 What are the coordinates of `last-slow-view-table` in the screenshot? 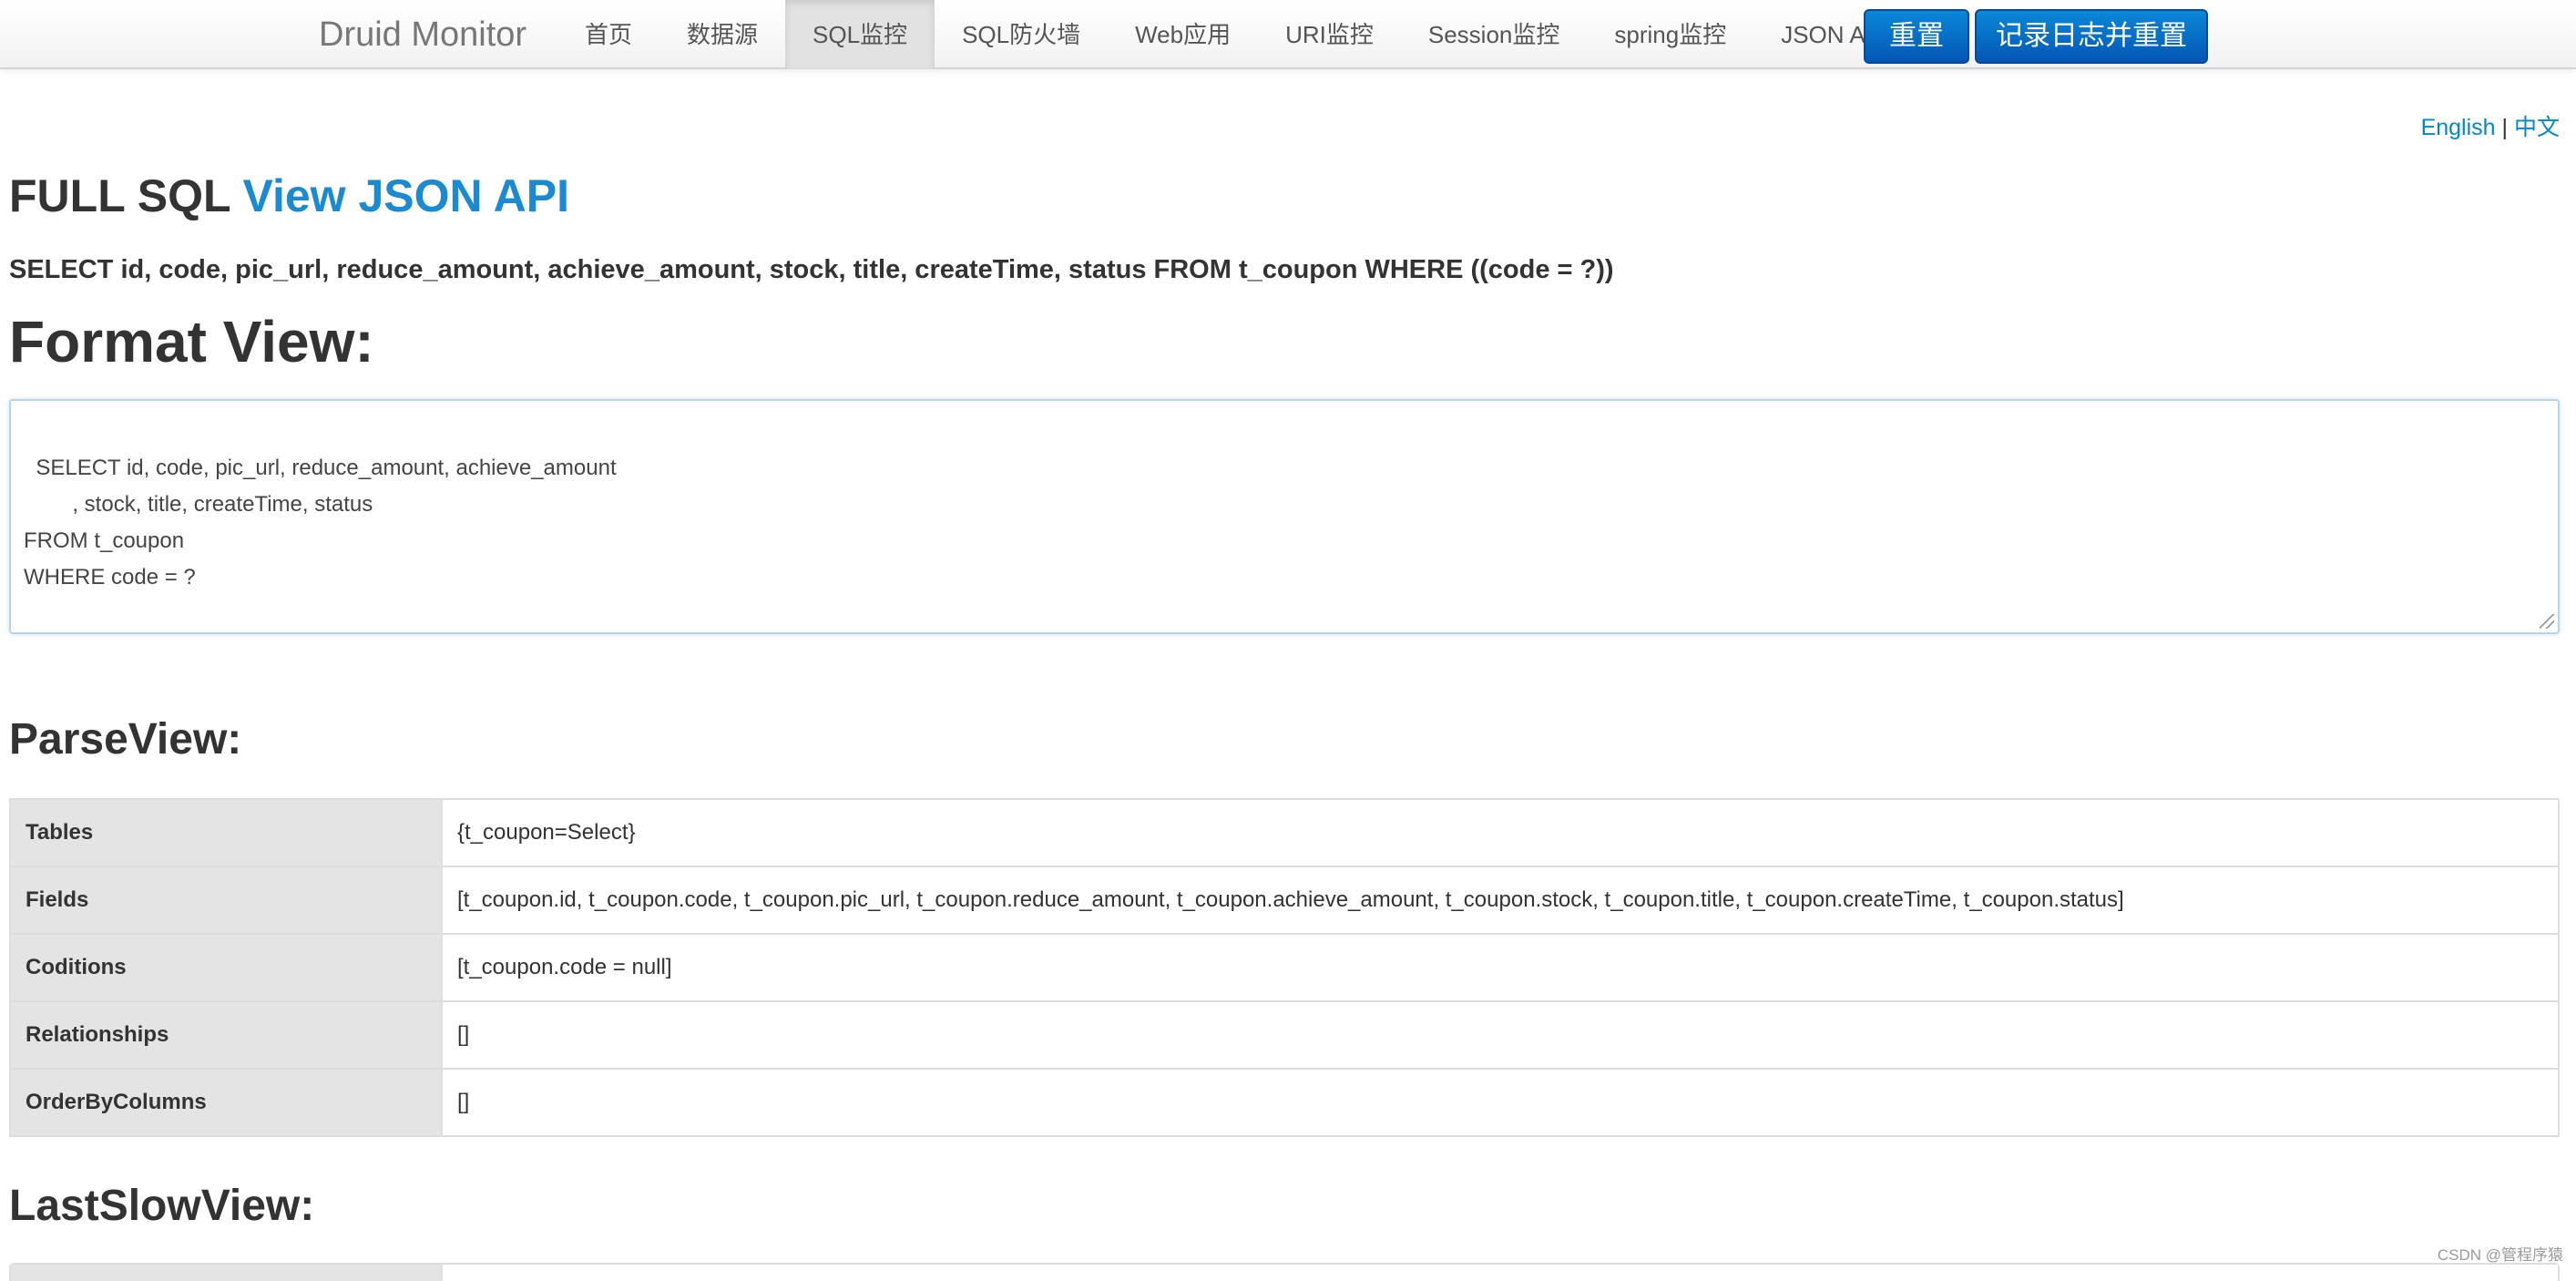 It's located at (1284, 1272).